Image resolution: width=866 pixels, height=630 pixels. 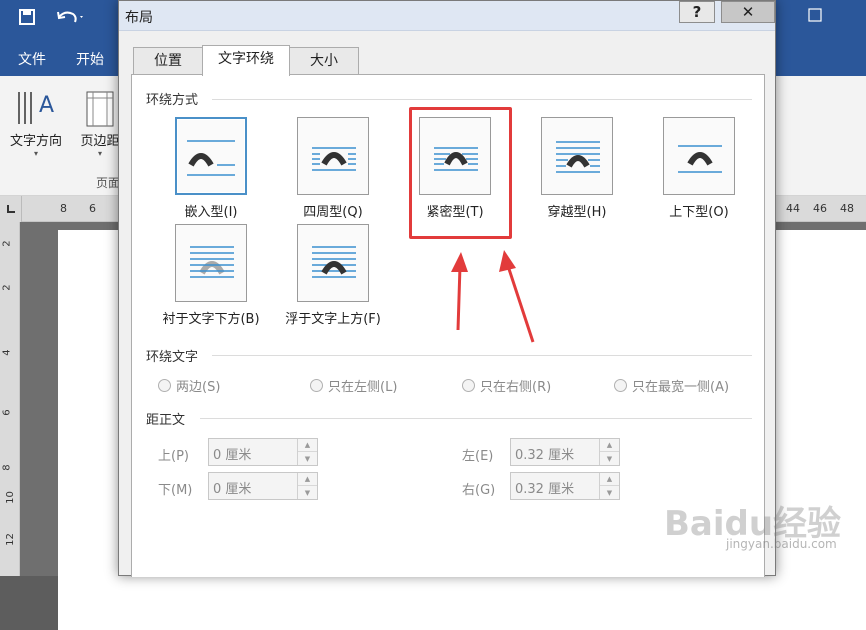 I want to click on radio-label: 只在最宽一侧(A), so click(x=681, y=387).